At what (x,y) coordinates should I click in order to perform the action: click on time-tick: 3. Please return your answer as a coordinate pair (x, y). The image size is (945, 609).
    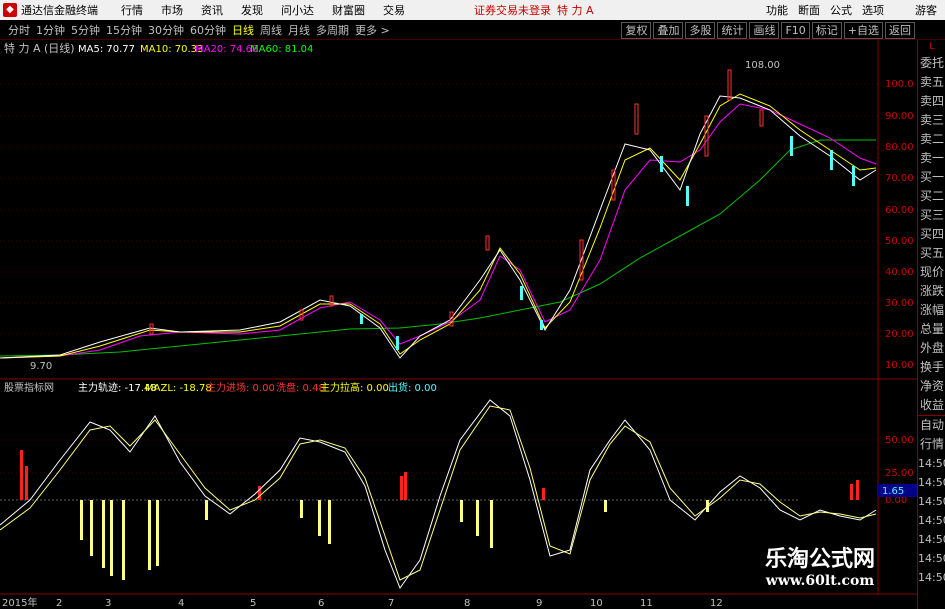
    Looking at the image, I should click on (108, 603).